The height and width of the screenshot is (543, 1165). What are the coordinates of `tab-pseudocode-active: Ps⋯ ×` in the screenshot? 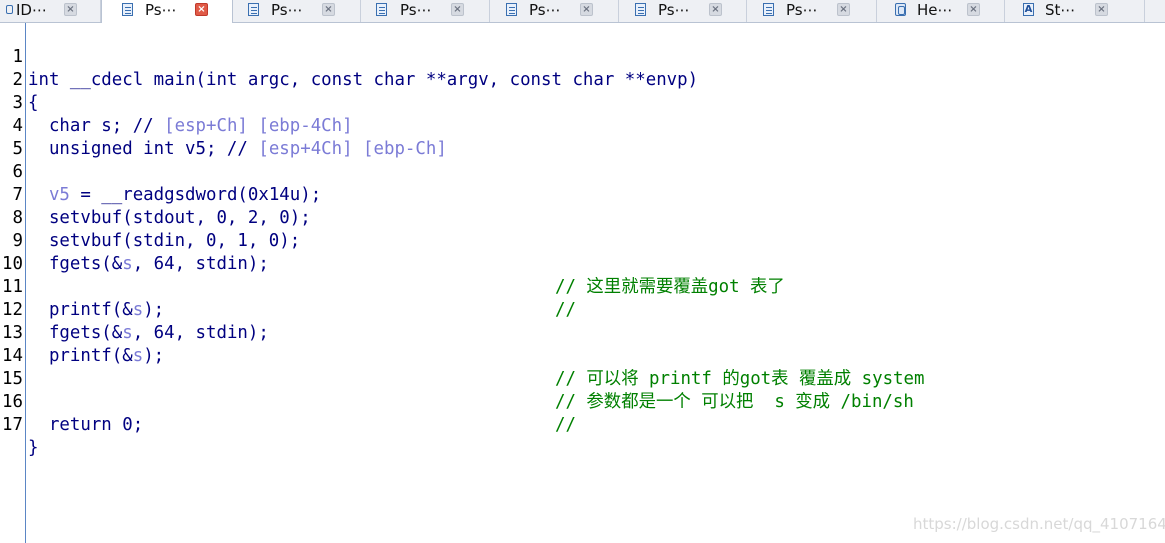 It's located at (167, 11).